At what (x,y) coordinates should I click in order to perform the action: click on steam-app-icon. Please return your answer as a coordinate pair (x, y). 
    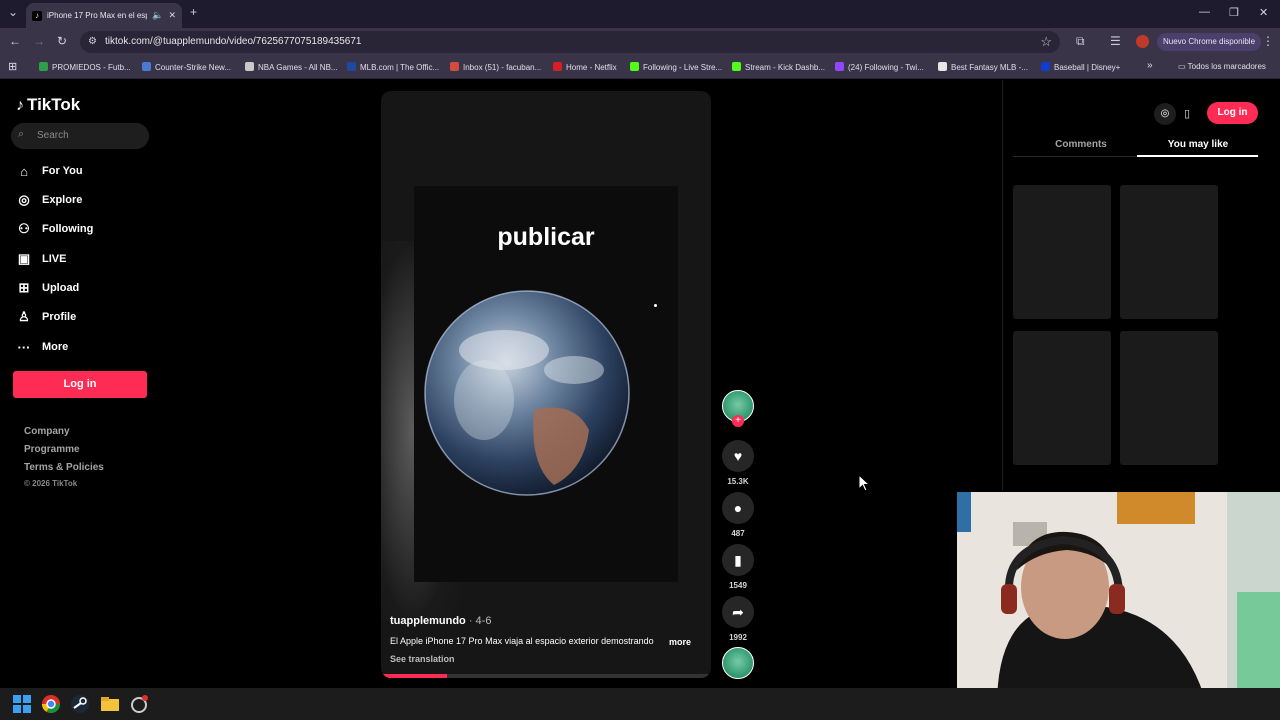
    Looking at the image, I should click on (80, 704).